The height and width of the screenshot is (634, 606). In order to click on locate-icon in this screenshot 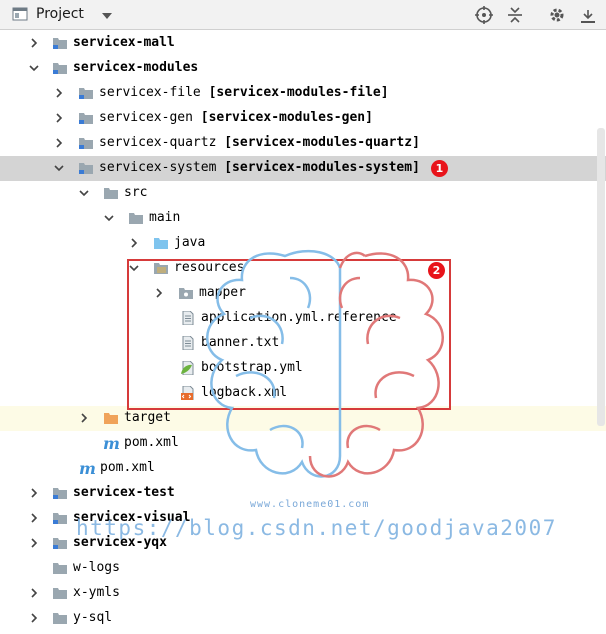, I will do `click(484, 15)`.